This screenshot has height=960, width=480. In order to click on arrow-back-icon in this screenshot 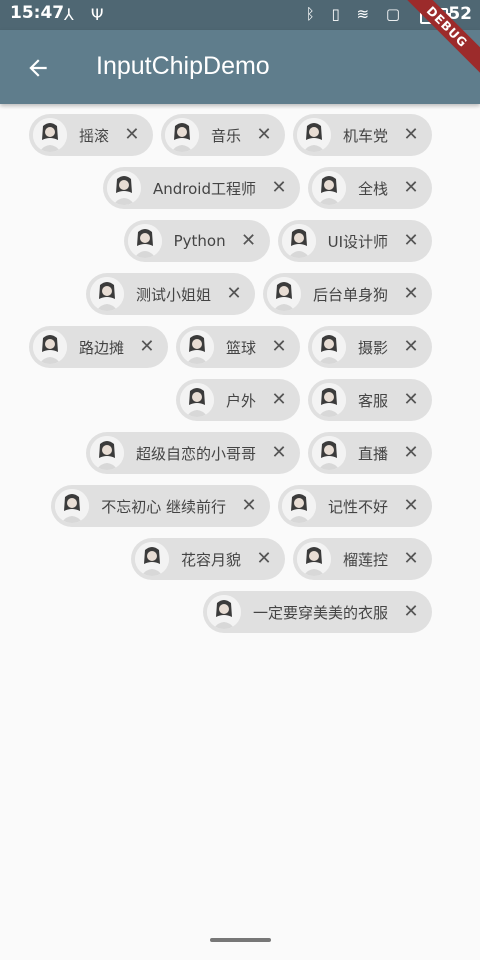, I will do `click(38, 68)`.